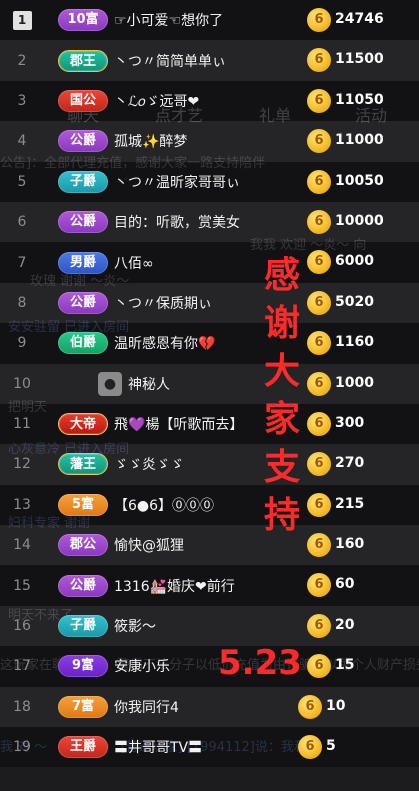  Describe the element at coordinates (22, 545) in the screenshot. I see `rank-number: 14` at that location.